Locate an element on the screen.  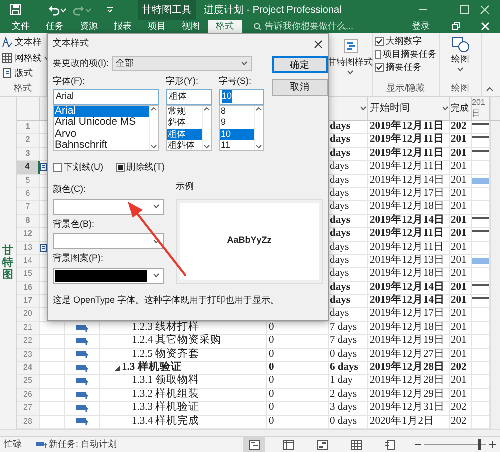
ribbon-tab: 资源 is located at coordinates (89, 26).